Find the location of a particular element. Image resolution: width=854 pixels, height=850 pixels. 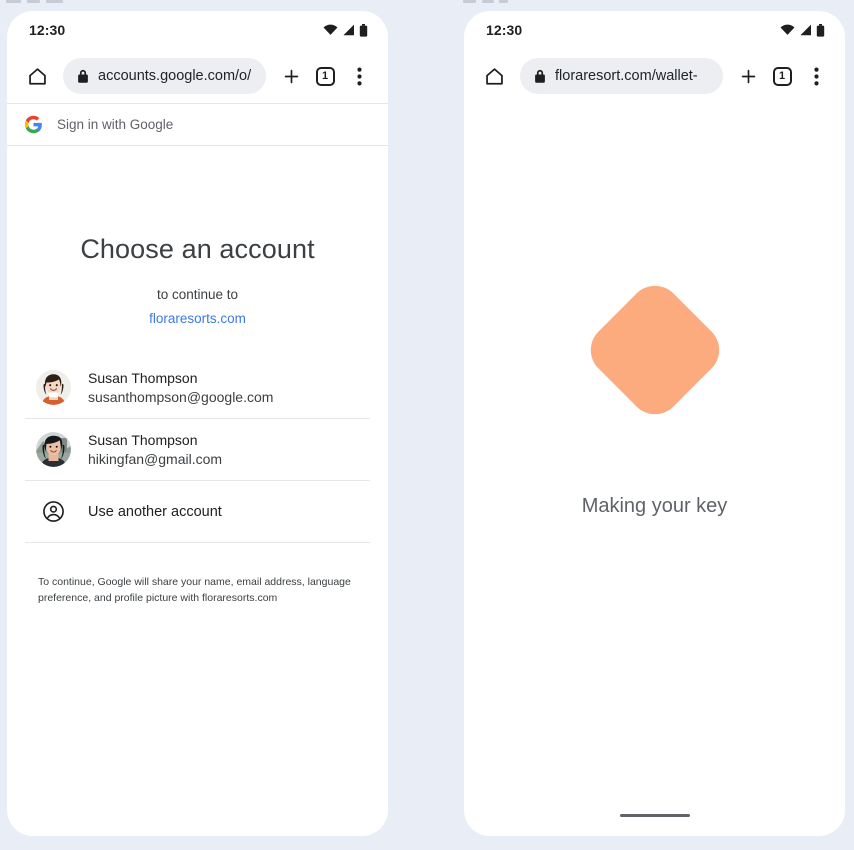

address-bar-left: accounts.google.com/o/ is located at coordinates (164, 76).